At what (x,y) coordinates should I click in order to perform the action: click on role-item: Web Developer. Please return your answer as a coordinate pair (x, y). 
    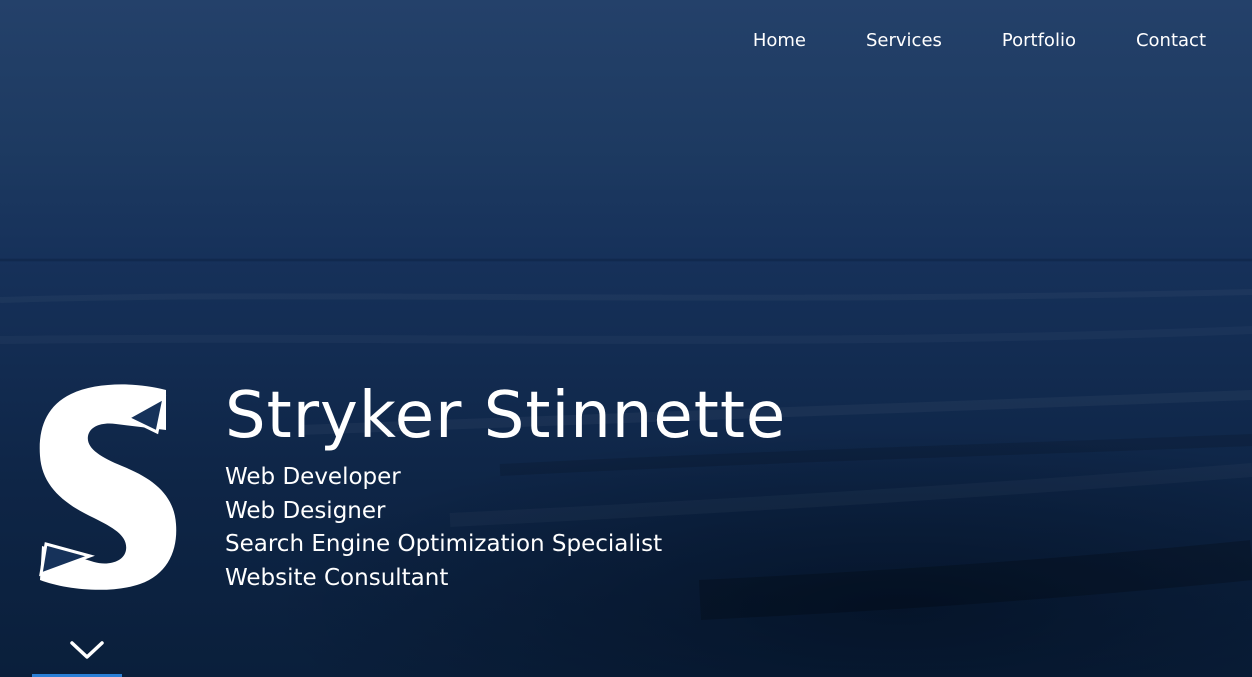
    Looking at the image, I should click on (313, 477).